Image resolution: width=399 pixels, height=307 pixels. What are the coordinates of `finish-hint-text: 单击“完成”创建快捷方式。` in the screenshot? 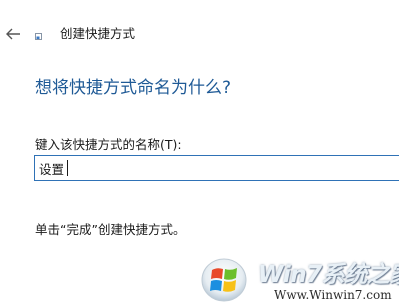 It's located at (110, 229).